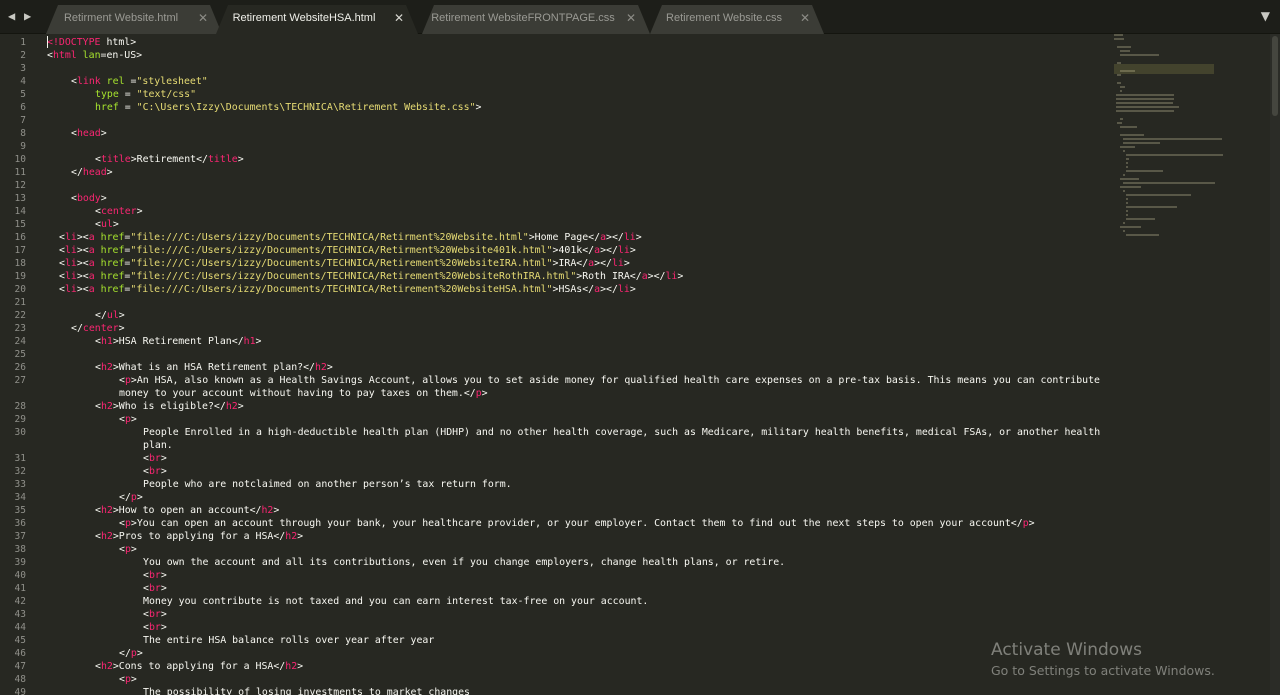  Describe the element at coordinates (20, 354) in the screenshot. I see `line-number: 25` at that location.